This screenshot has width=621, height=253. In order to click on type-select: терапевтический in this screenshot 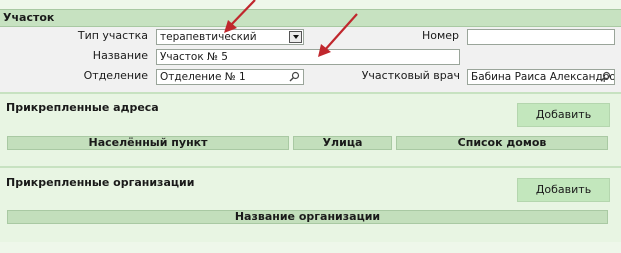, I will do `click(230, 37)`.